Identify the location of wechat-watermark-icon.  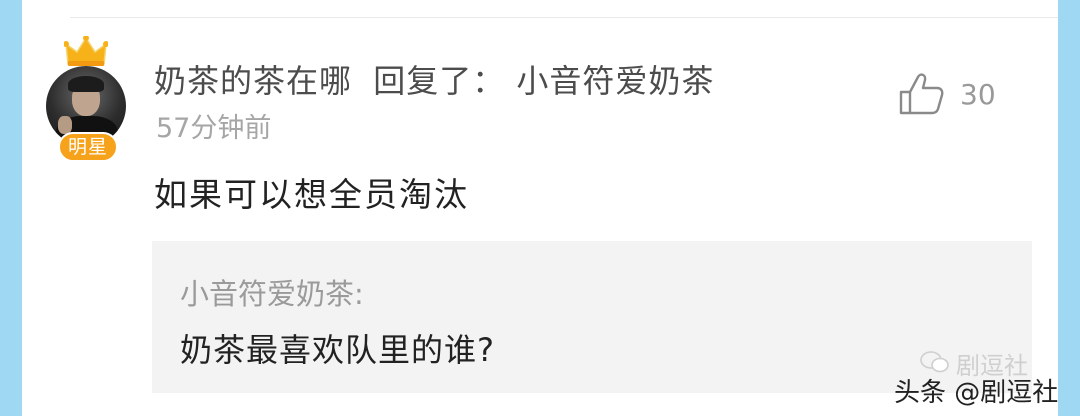
(934, 362).